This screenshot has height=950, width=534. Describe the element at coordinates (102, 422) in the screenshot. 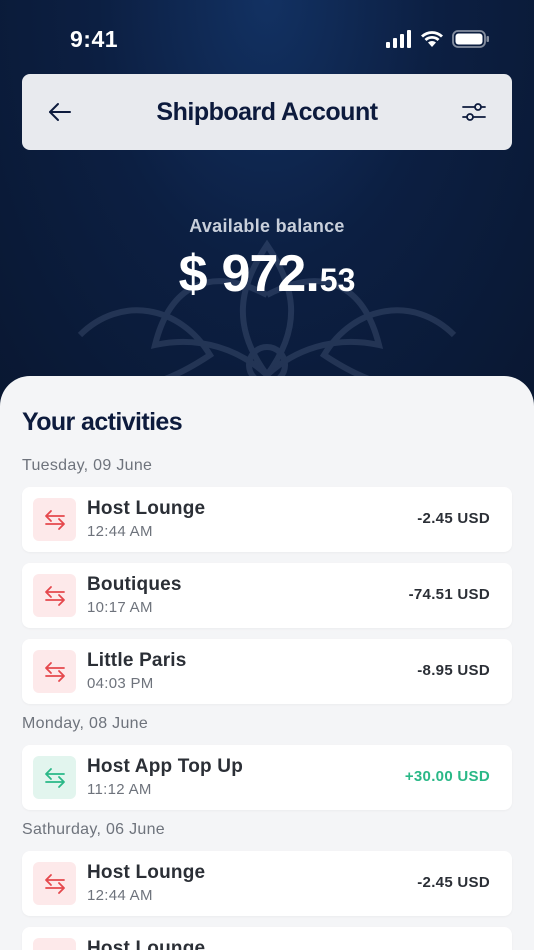

I see `section-title: Your activities` at that location.